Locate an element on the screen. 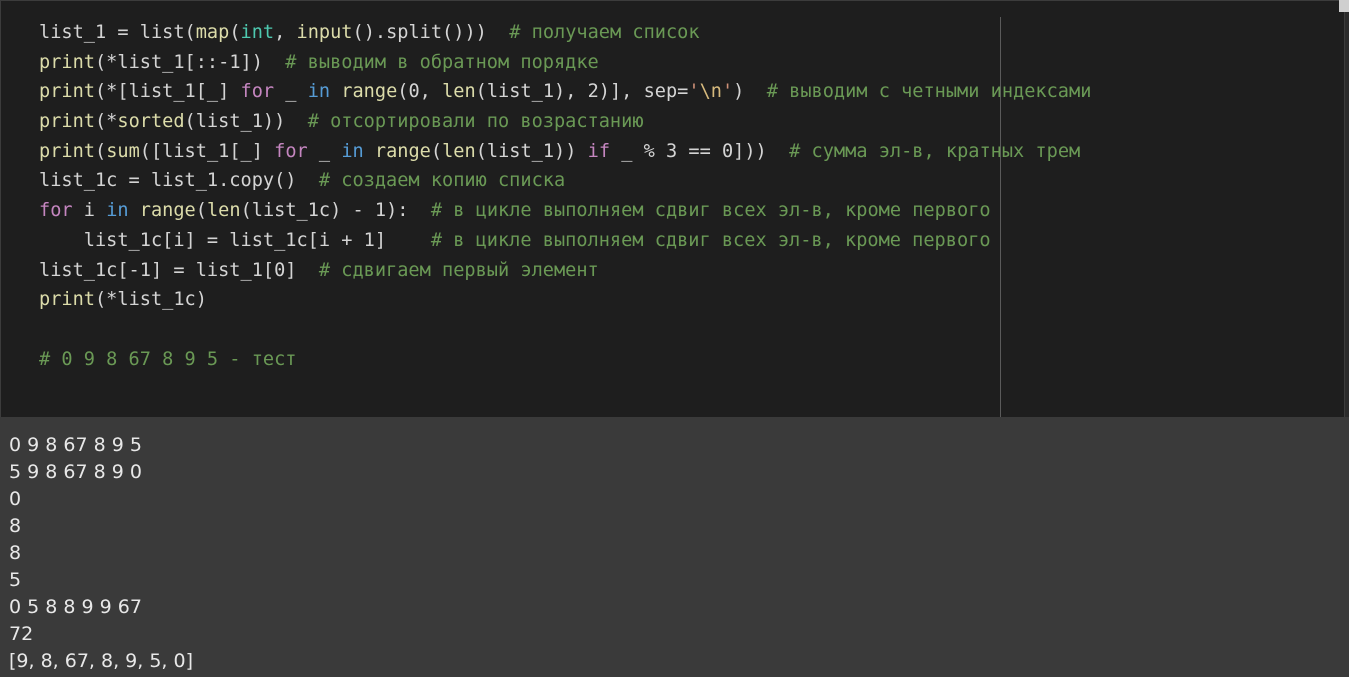  code-token: (list_1), 2)], sep= is located at coordinates (582, 92).